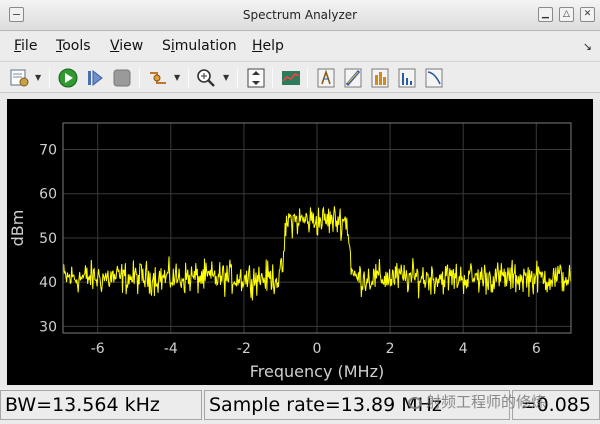 The height and width of the screenshot is (424, 600). What do you see at coordinates (300, 46) in the screenshot?
I see `menu-bar: File Tools View Simulation Help ↘` at bounding box center [300, 46].